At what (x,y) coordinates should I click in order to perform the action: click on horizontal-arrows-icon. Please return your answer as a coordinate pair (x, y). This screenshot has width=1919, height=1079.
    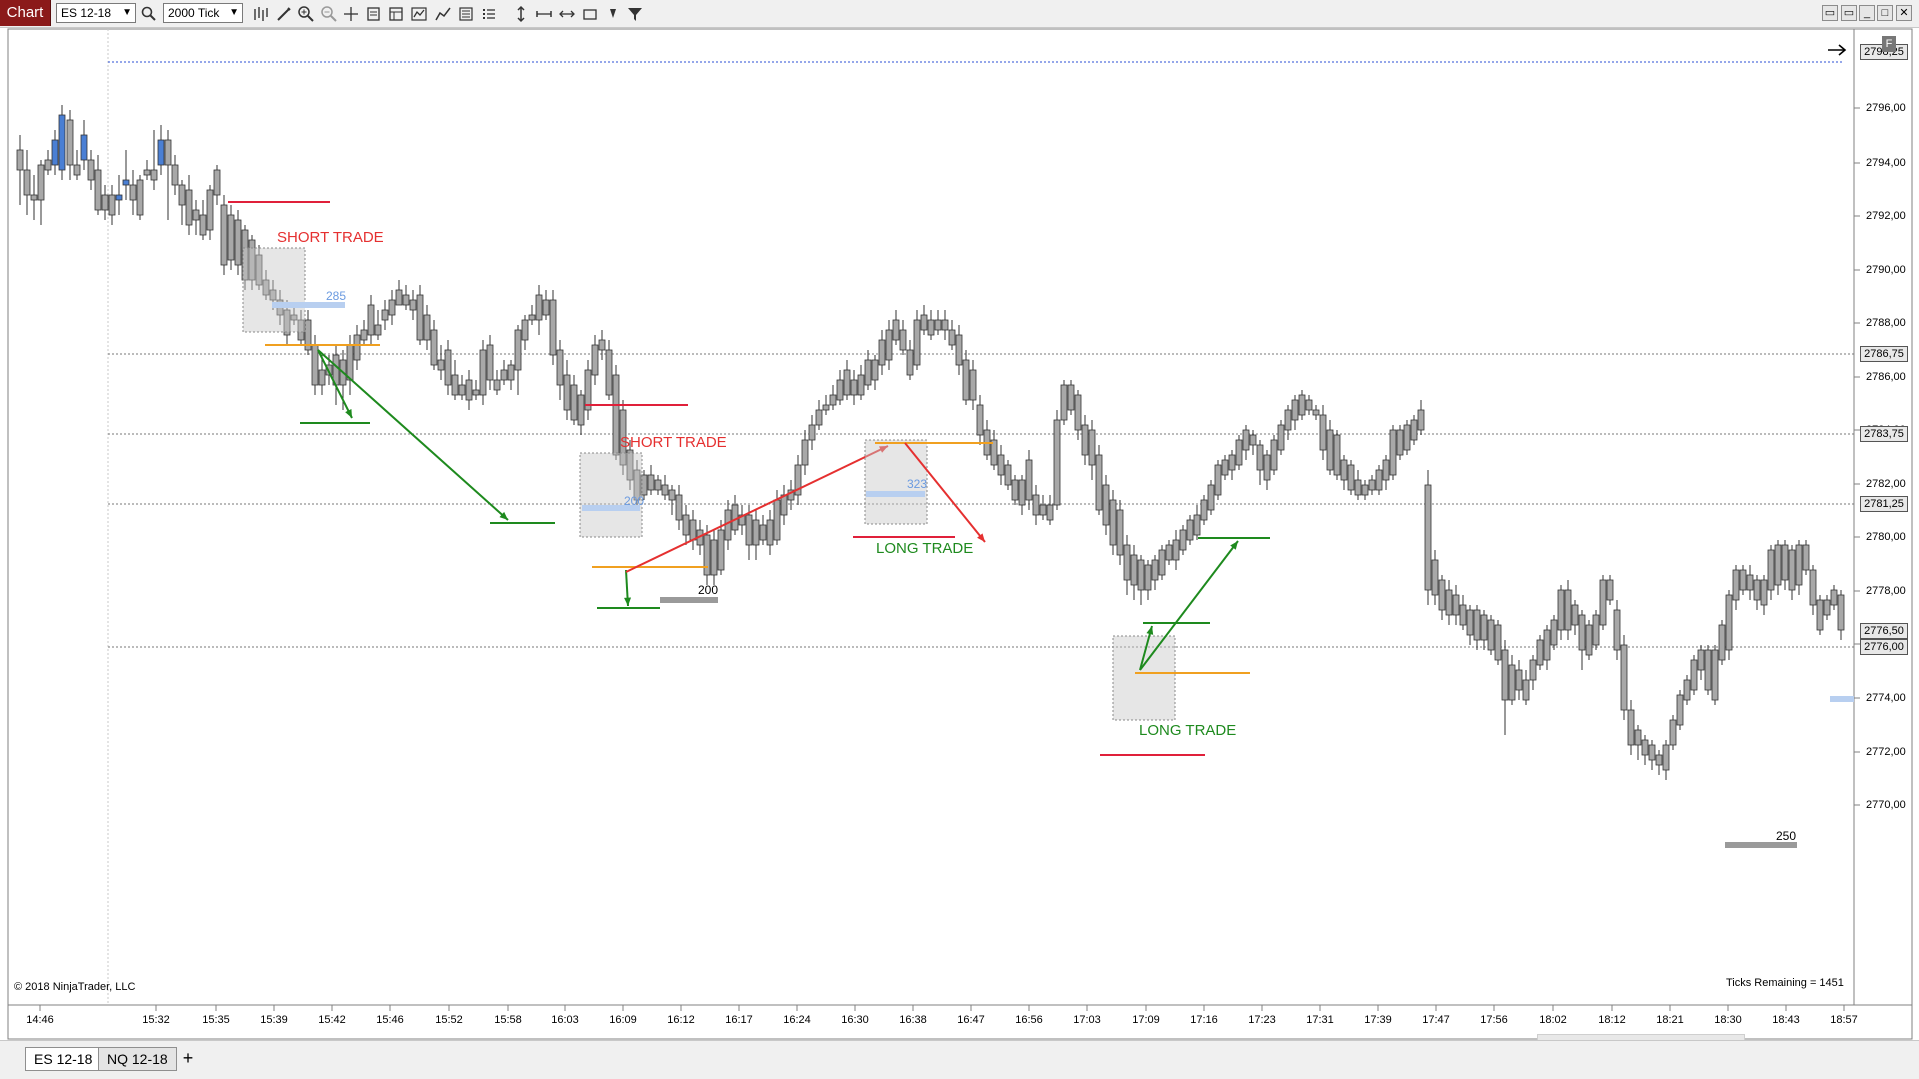
    Looking at the image, I should click on (567, 13).